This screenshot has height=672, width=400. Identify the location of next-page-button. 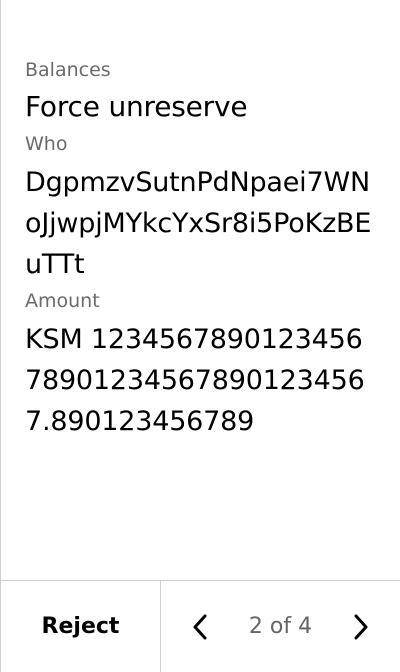
(360, 627).